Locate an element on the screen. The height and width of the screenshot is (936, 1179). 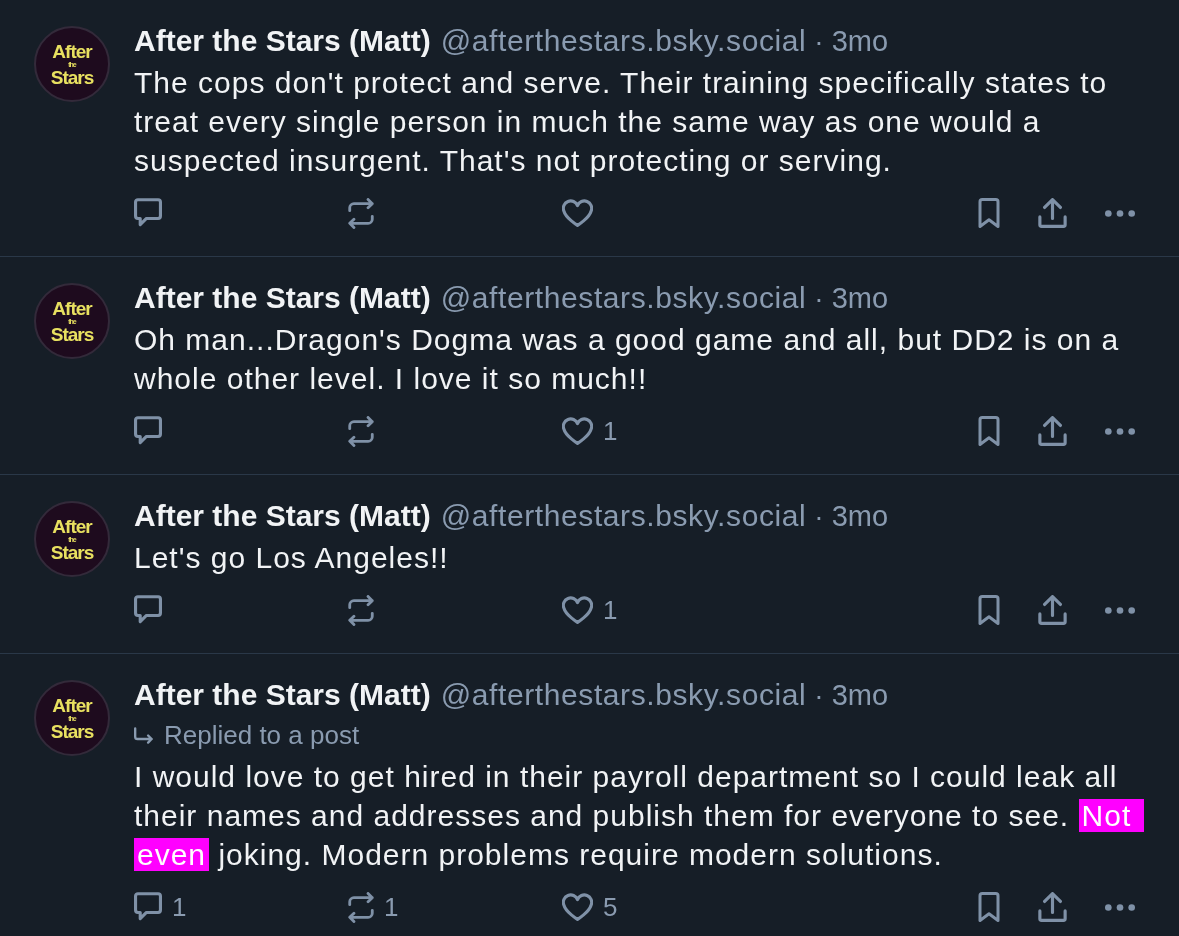
reply-arrow-icon is located at coordinates (144, 735).